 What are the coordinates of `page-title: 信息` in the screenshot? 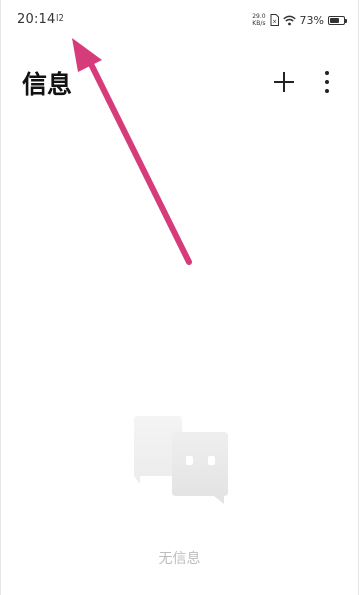 It's located at (47, 84).